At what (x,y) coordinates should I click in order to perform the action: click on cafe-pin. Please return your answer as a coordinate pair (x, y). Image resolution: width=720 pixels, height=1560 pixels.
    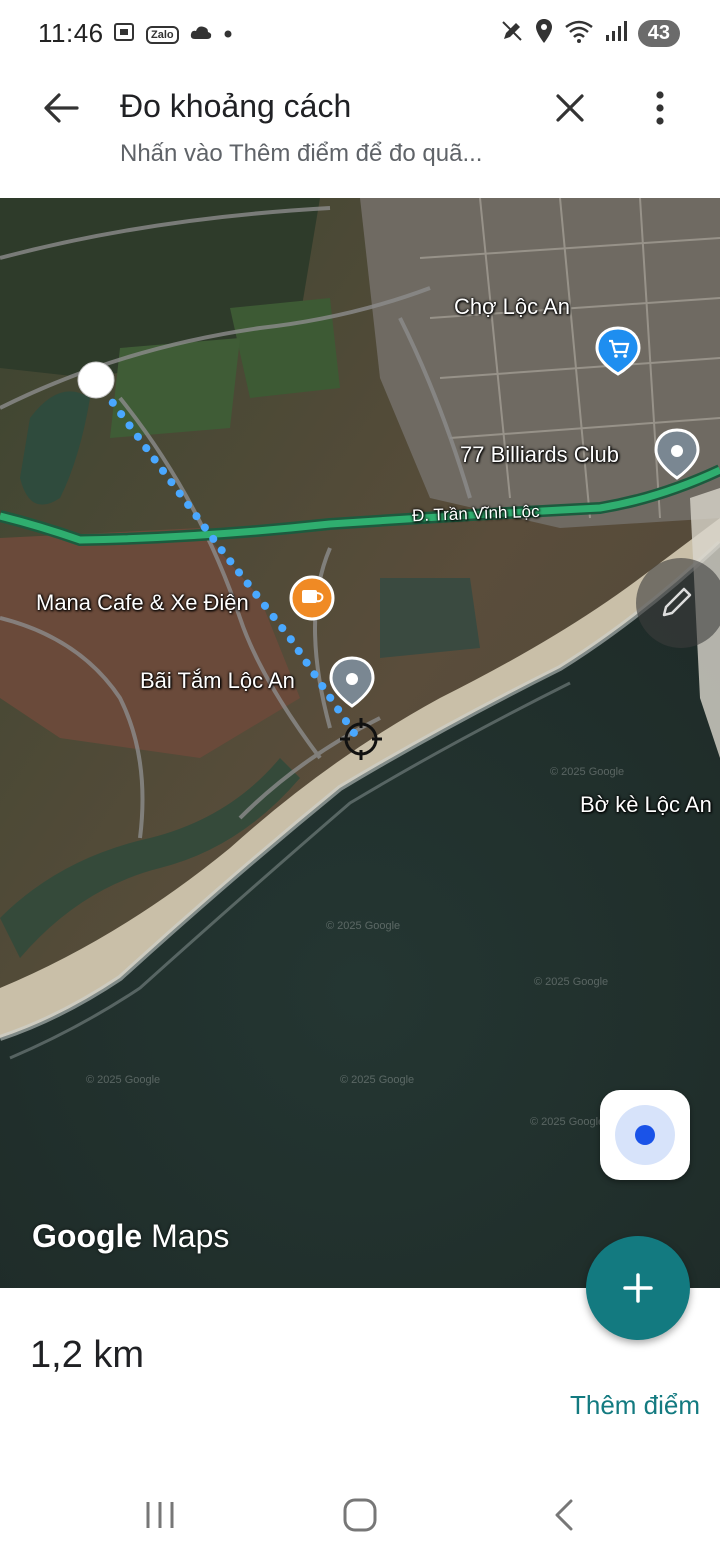
    Looking at the image, I should click on (312, 598).